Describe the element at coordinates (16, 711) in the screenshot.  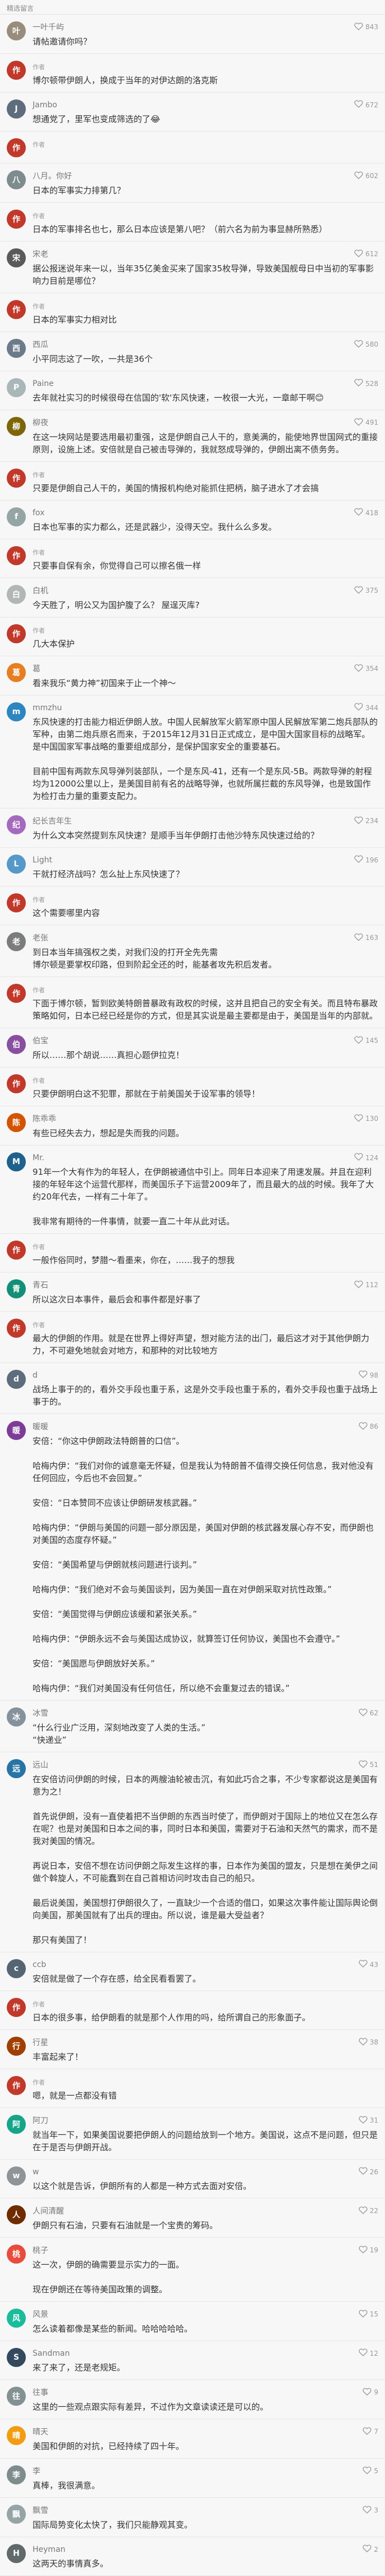
I see `avatar: m` at that location.